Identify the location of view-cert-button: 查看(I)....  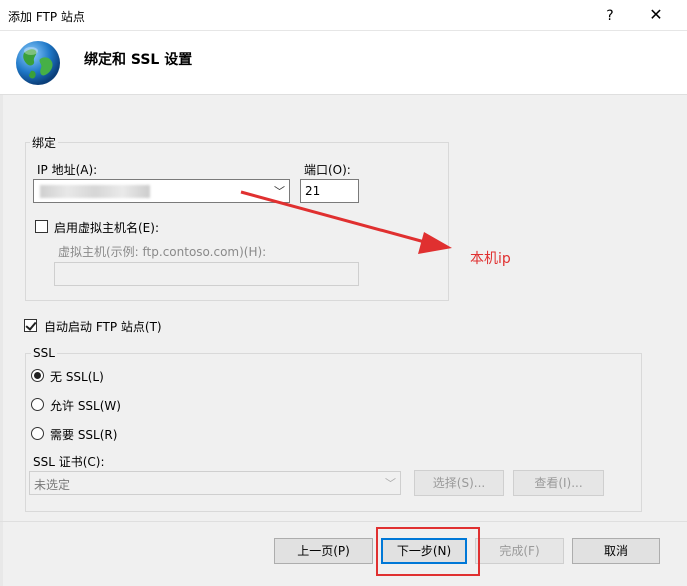
(558, 483).